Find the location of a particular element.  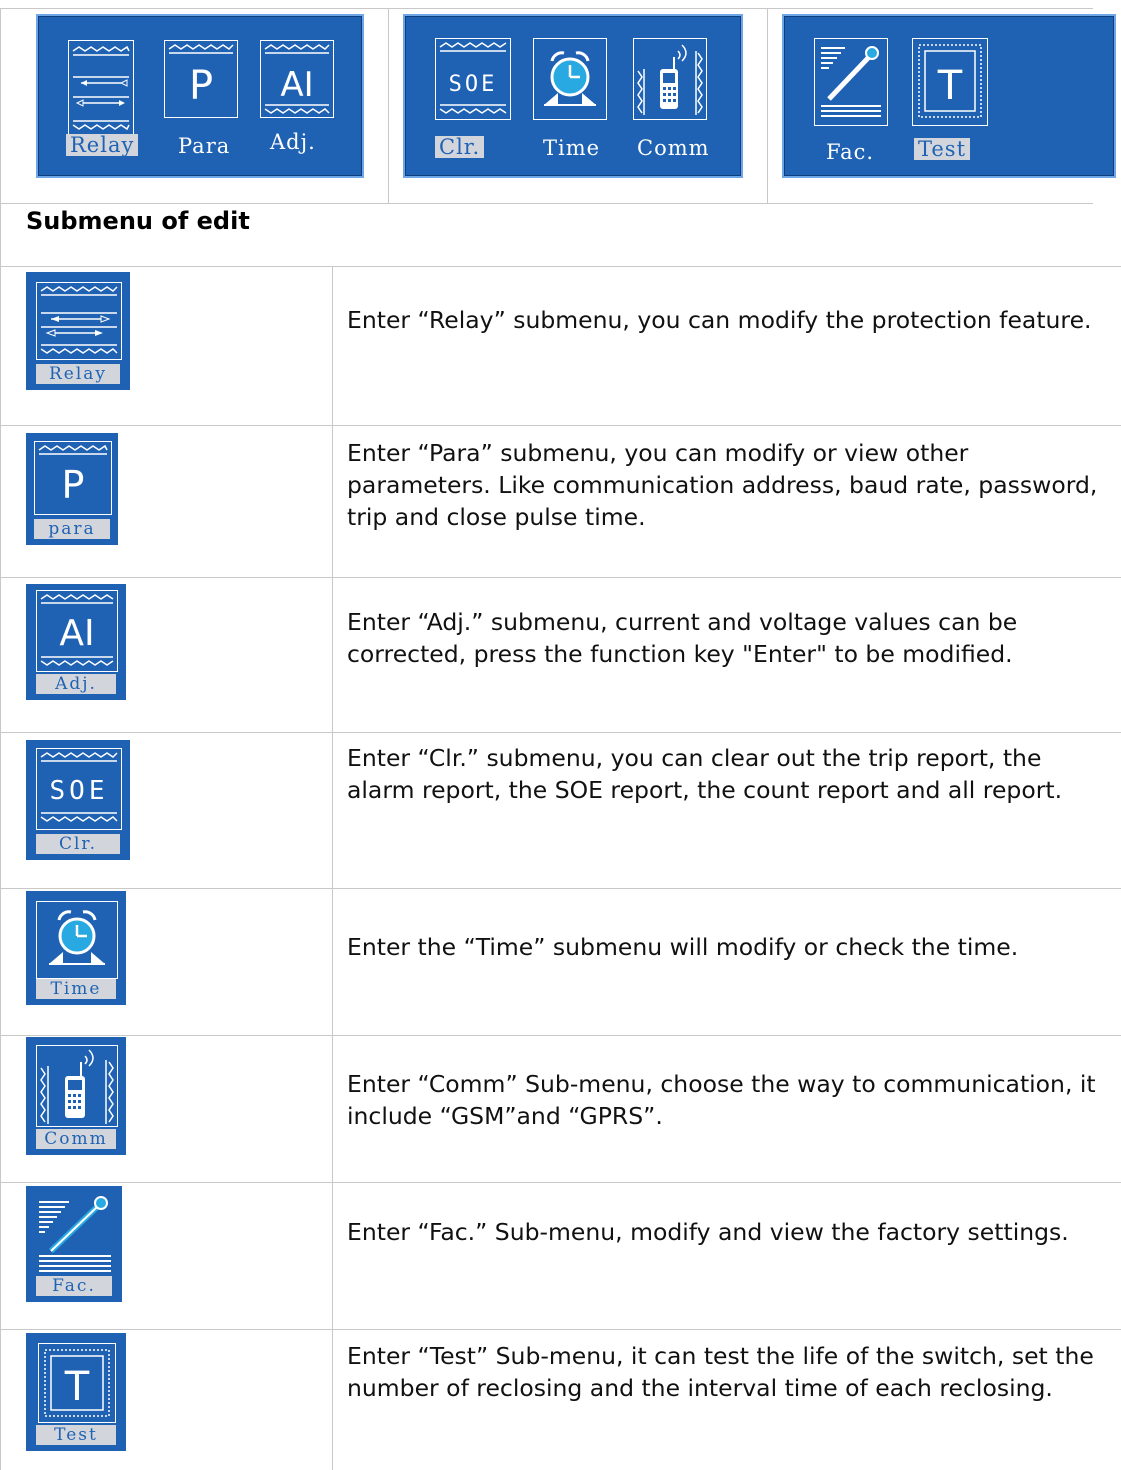

adj-icon: AI Adj. is located at coordinates (76, 642).